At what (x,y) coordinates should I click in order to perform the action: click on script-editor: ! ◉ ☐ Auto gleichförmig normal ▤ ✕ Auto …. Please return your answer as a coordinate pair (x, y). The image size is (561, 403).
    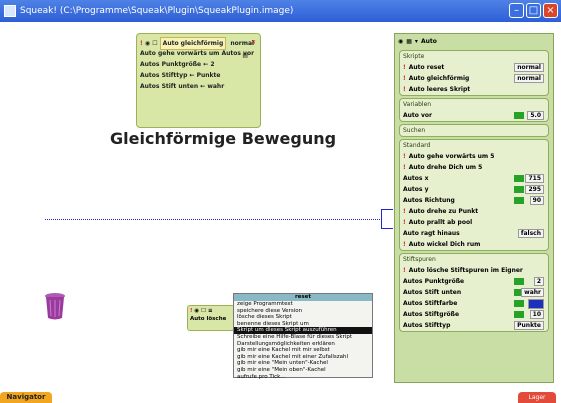
    Looking at the image, I should click on (198, 80).